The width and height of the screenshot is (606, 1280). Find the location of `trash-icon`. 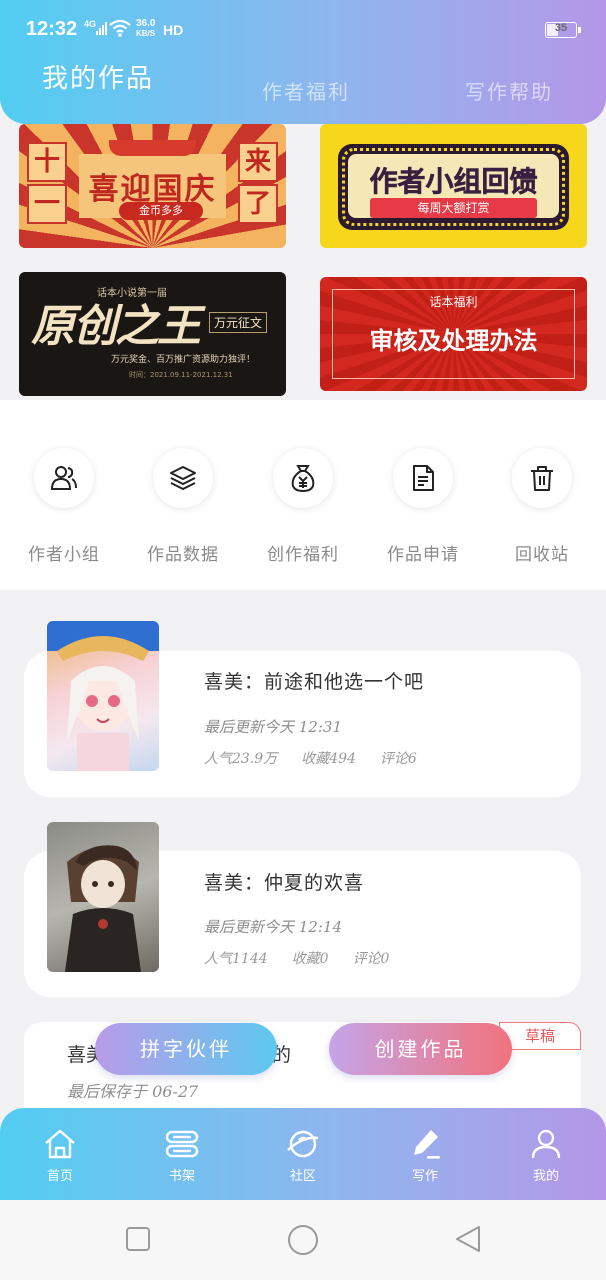

trash-icon is located at coordinates (542, 478).